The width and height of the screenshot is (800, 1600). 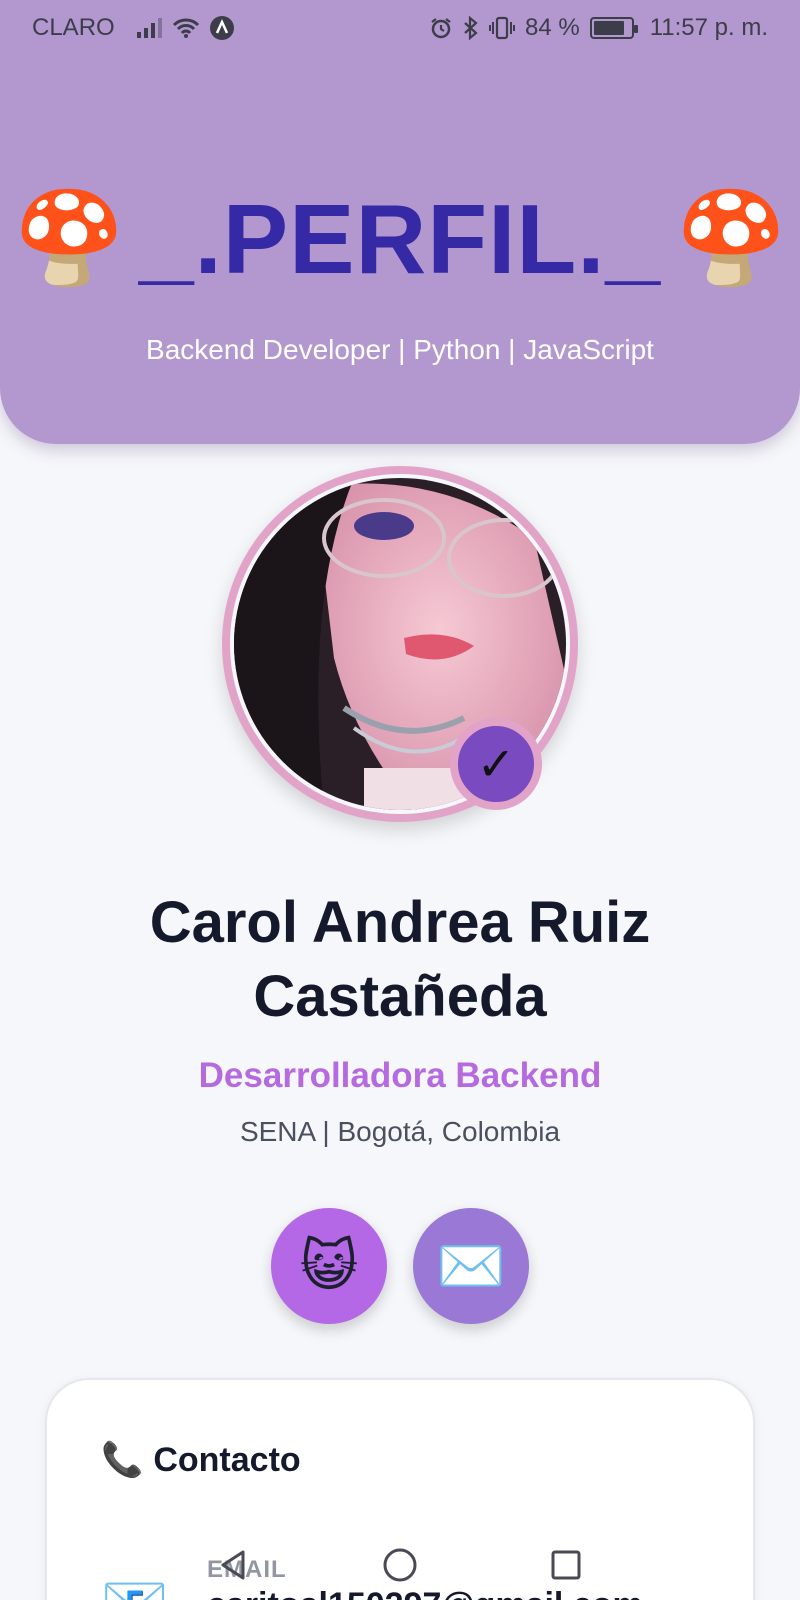 I want to click on github-button: 😺, so click(x=329, y=1266).